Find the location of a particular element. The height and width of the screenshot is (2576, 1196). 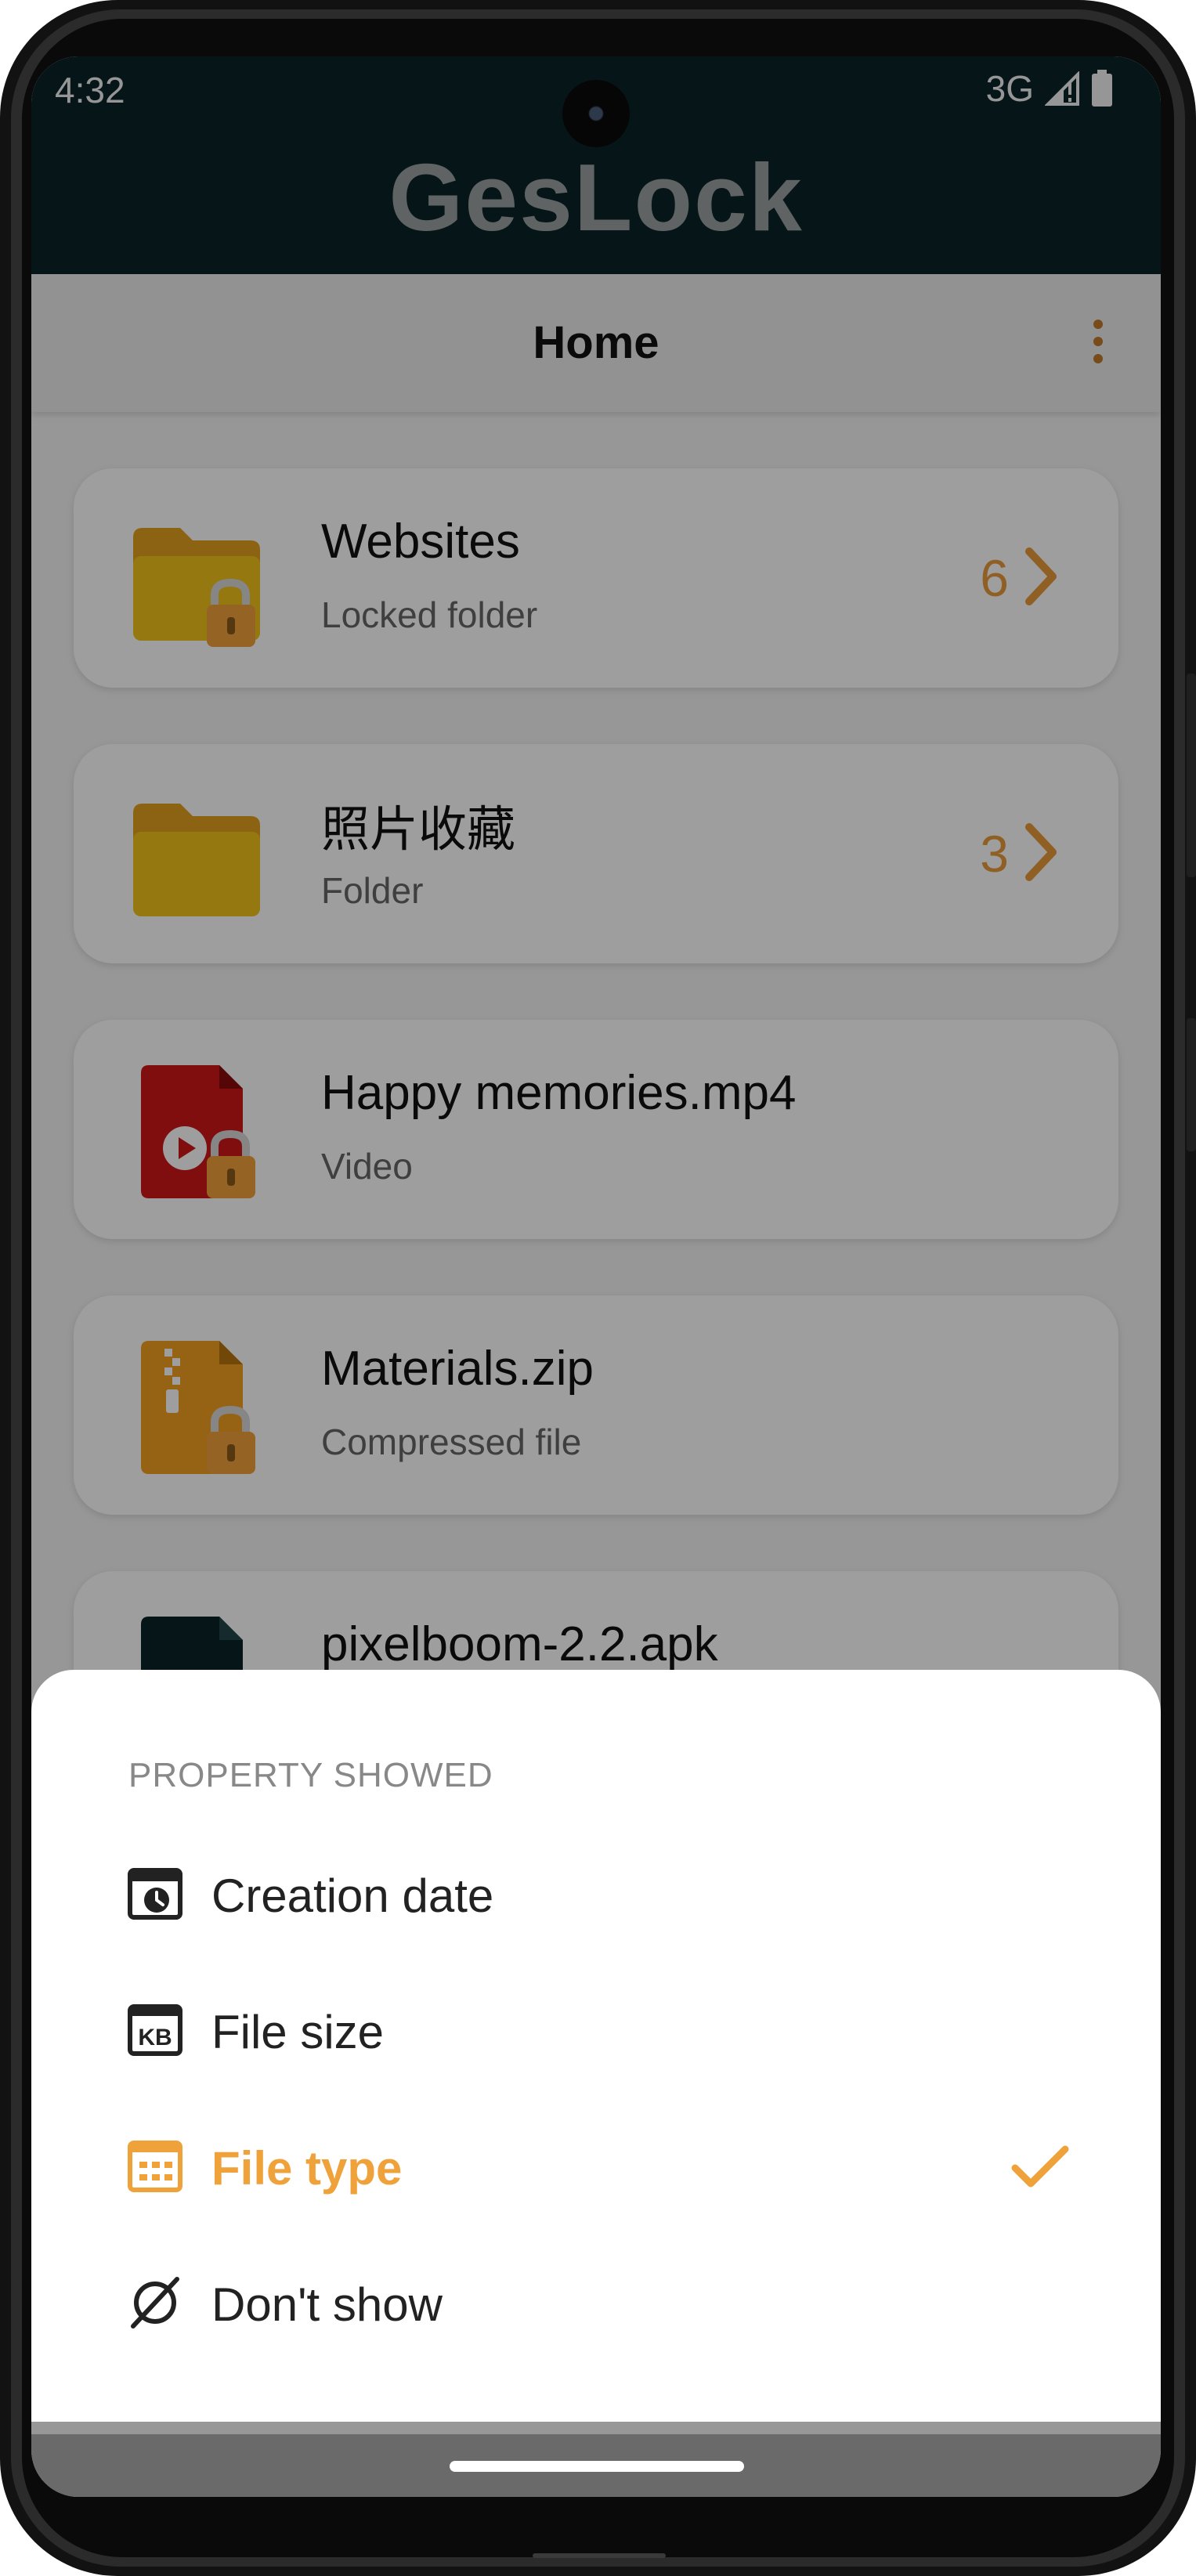

power-button is located at coordinates (1191, 1084).